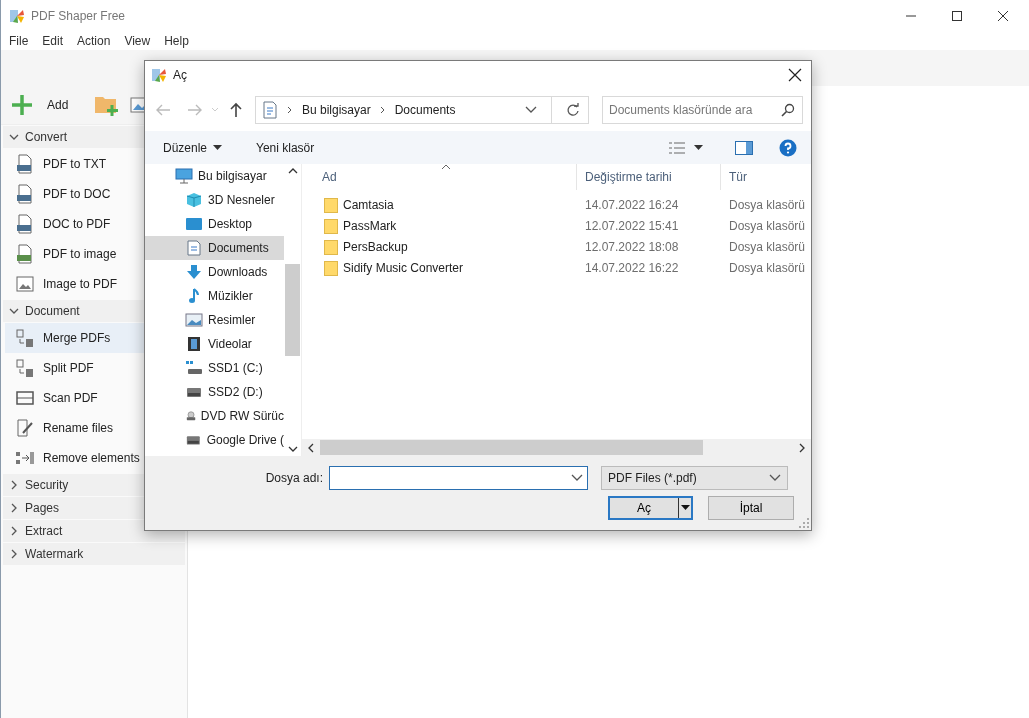  Describe the element at coordinates (766, 177) in the screenshot. I see `column-header: Tür` at that location.